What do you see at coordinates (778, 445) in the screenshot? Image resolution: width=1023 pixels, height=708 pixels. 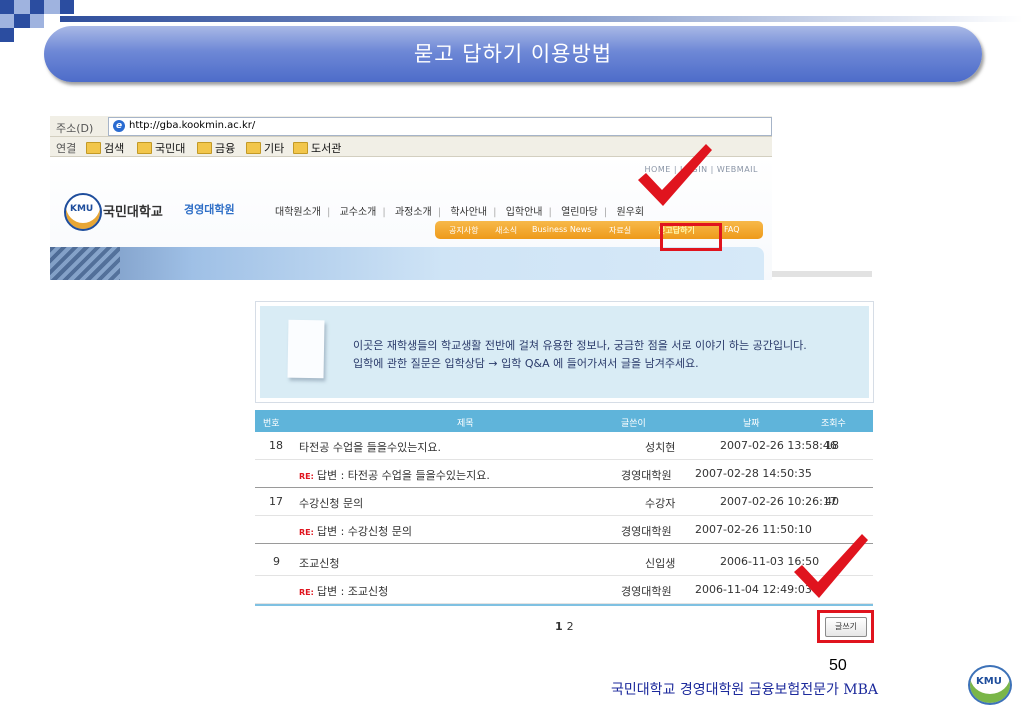 I see `row-date: 2007-02-26 13:58:46` at bounding box center [778, 445].